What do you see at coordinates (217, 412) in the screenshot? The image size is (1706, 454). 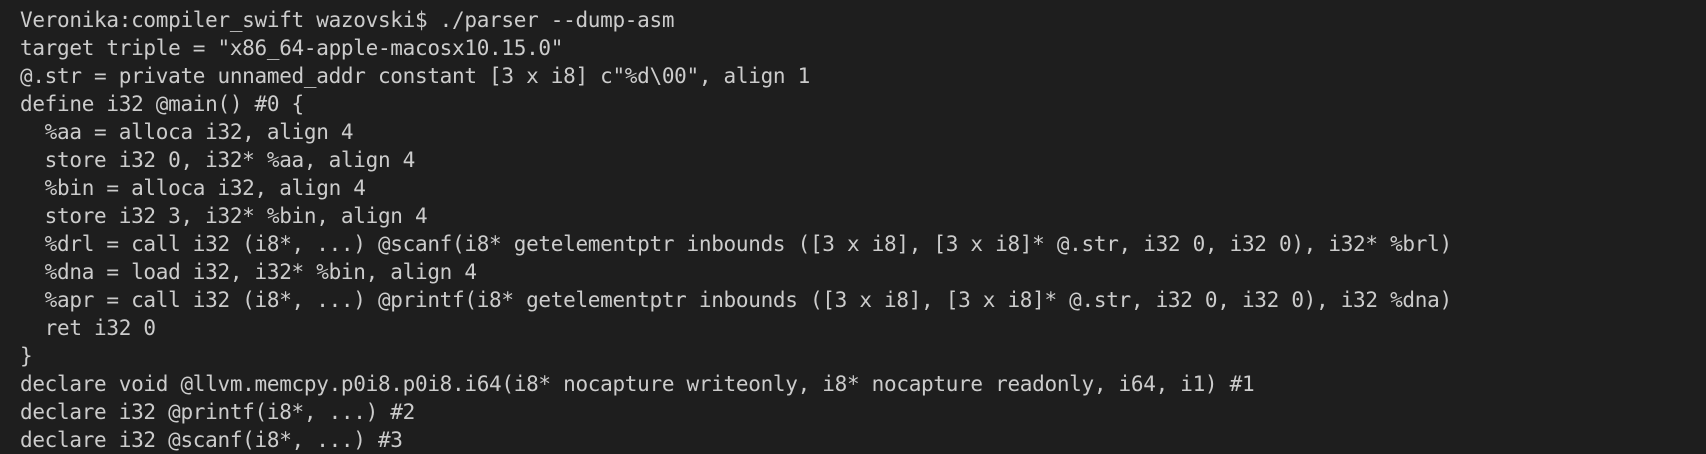 I see `output-line: declare i32 @printf(i8*, ...) #2` at bounding box center [217, 412].